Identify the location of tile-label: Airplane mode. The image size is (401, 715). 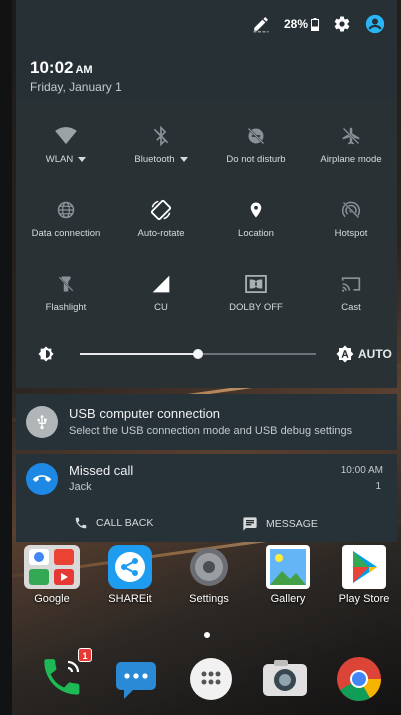
(351, 159).